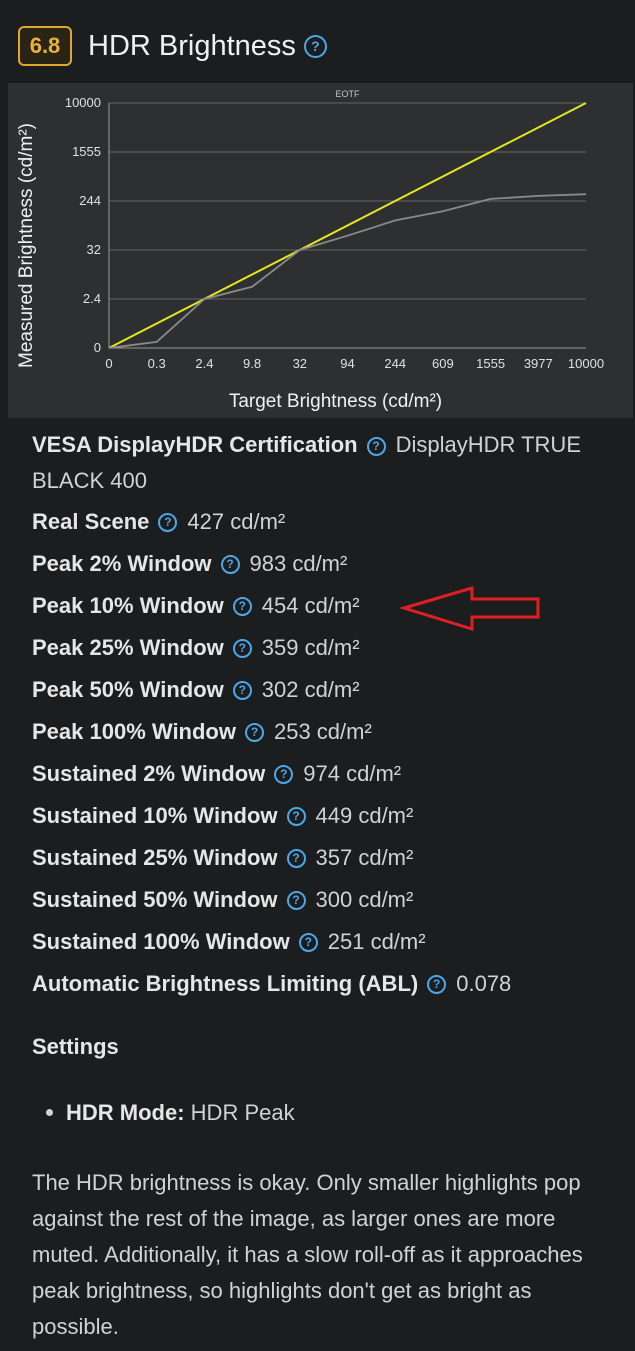 The height and width of the screenshot is (1351, 635). I want to click on score-badge: 6.8, so click(45, 46).